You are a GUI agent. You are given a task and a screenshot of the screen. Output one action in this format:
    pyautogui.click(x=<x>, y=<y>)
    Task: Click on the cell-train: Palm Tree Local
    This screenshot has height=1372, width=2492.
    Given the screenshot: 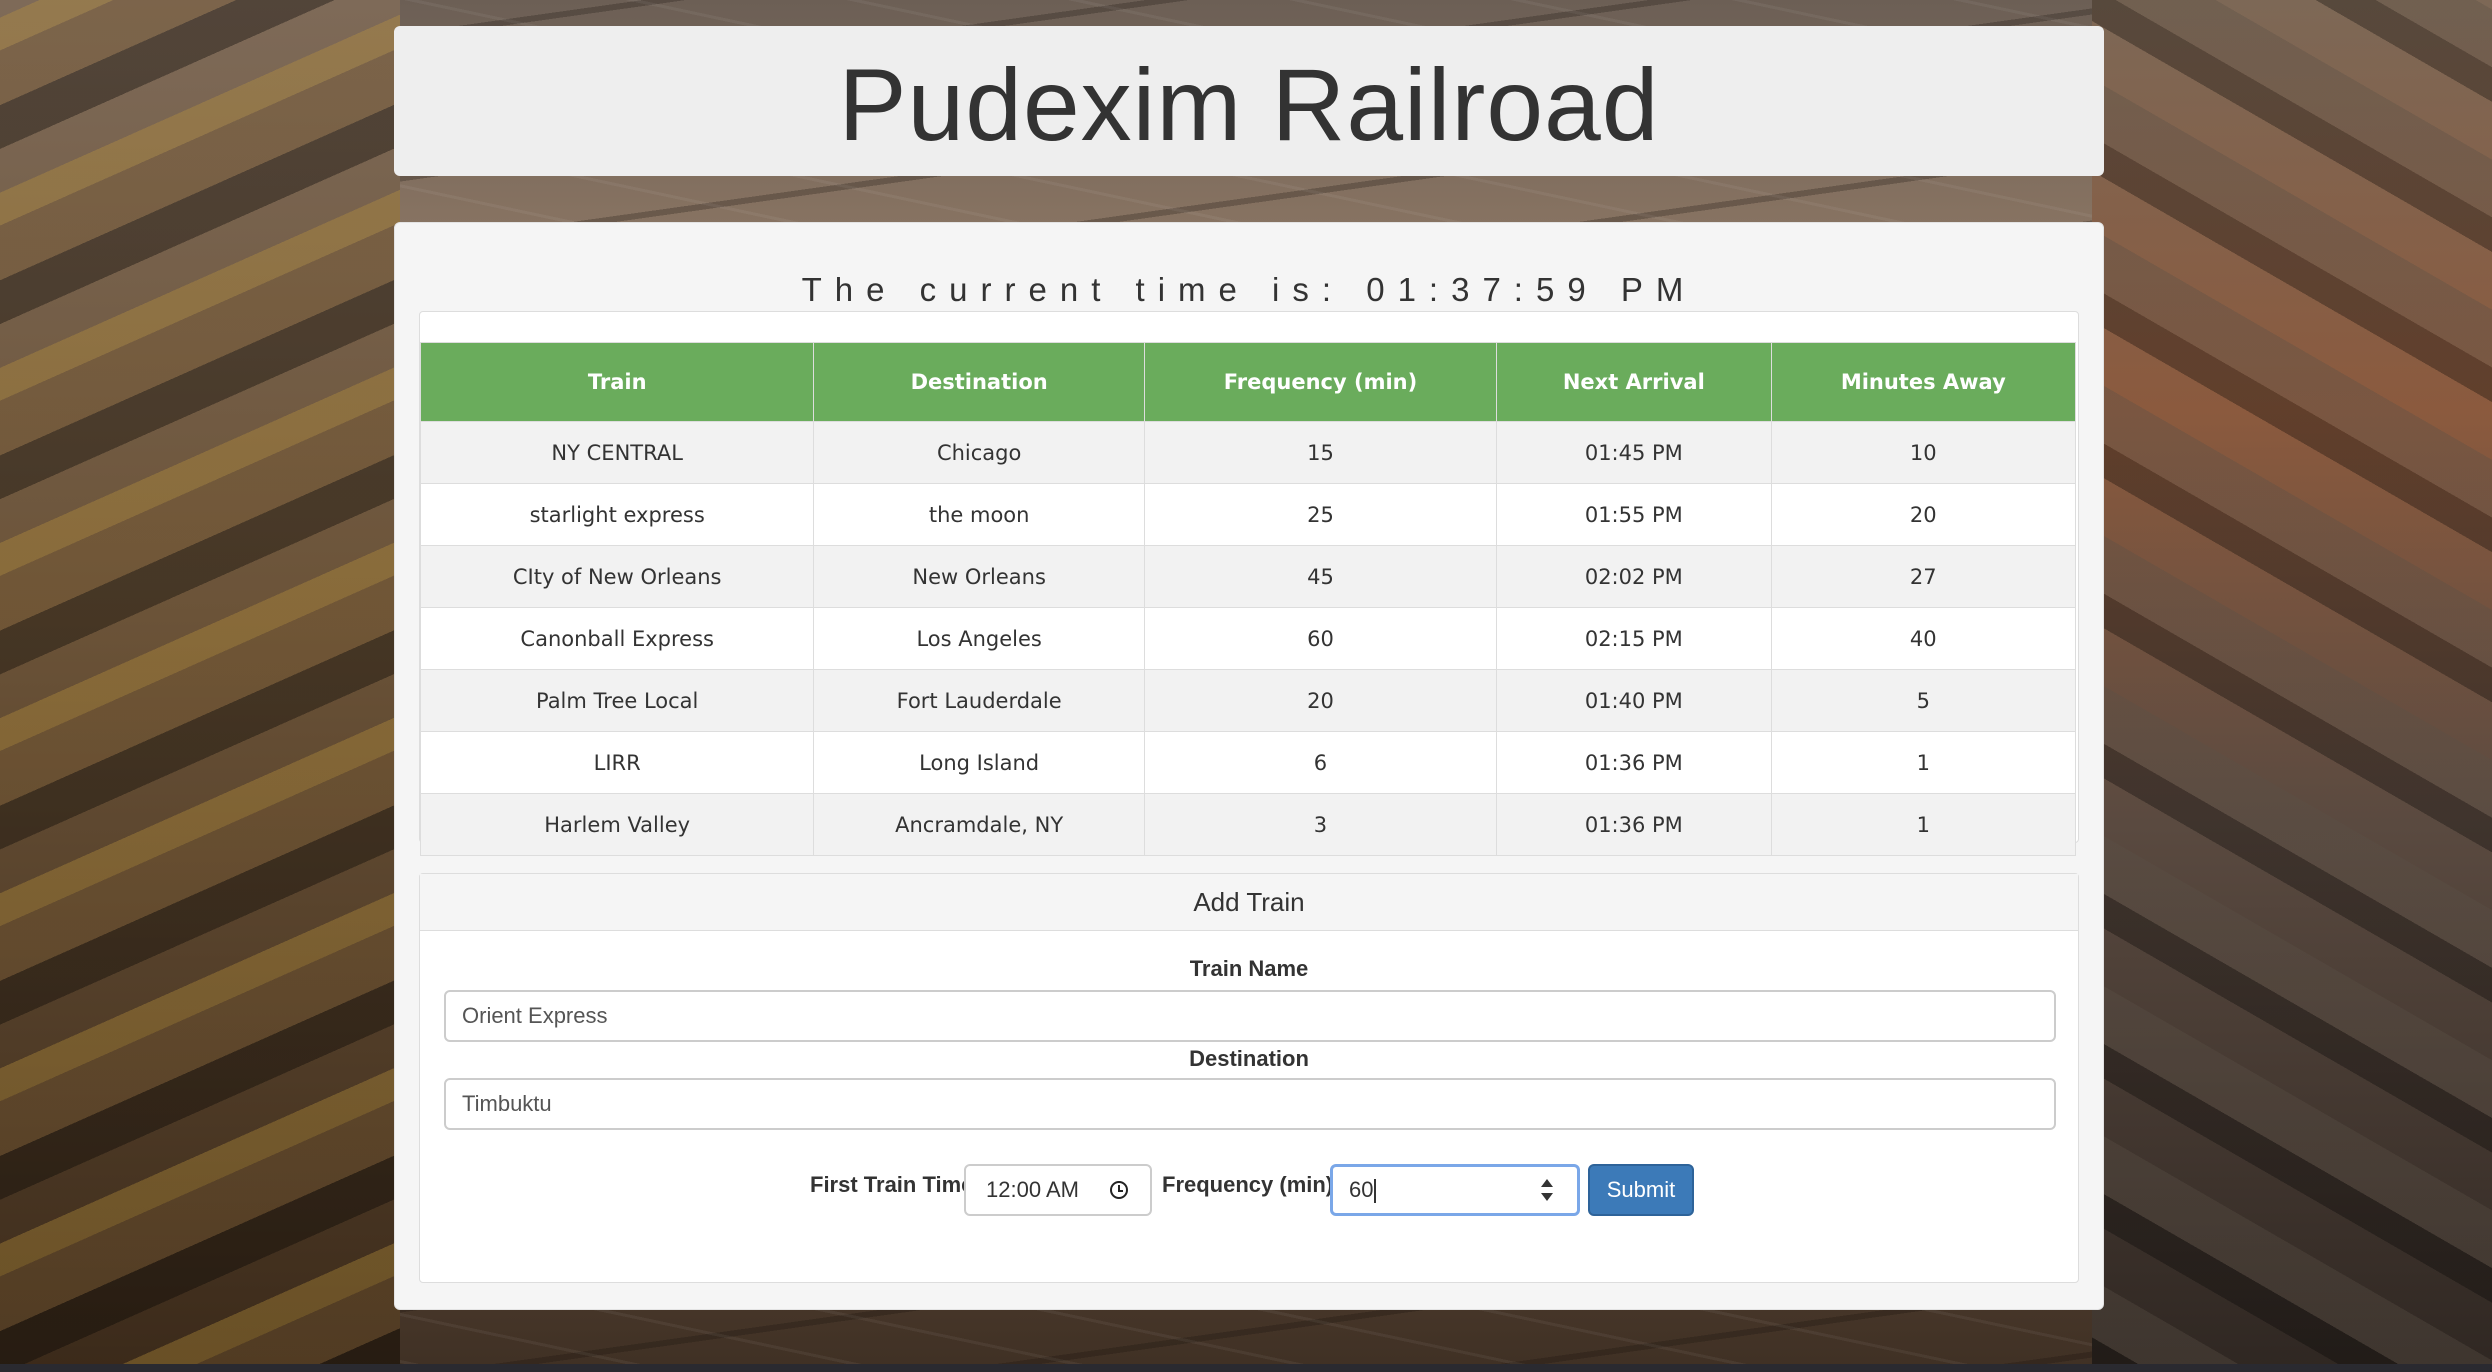 What is the action you would take?
    pyautogui.click(x=617, y=700)
    